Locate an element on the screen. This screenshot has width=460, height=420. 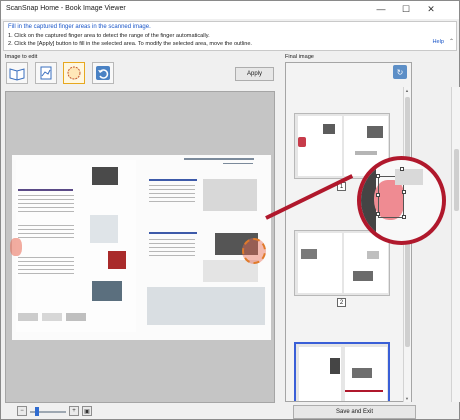
scanned-left-page is located at coordinates (78, 247).